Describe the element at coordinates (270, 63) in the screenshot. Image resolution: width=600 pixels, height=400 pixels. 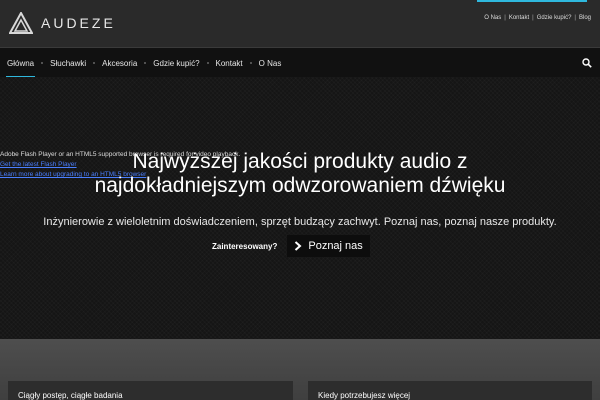
I see `nav-item-o-nas: O Nas` at that location.